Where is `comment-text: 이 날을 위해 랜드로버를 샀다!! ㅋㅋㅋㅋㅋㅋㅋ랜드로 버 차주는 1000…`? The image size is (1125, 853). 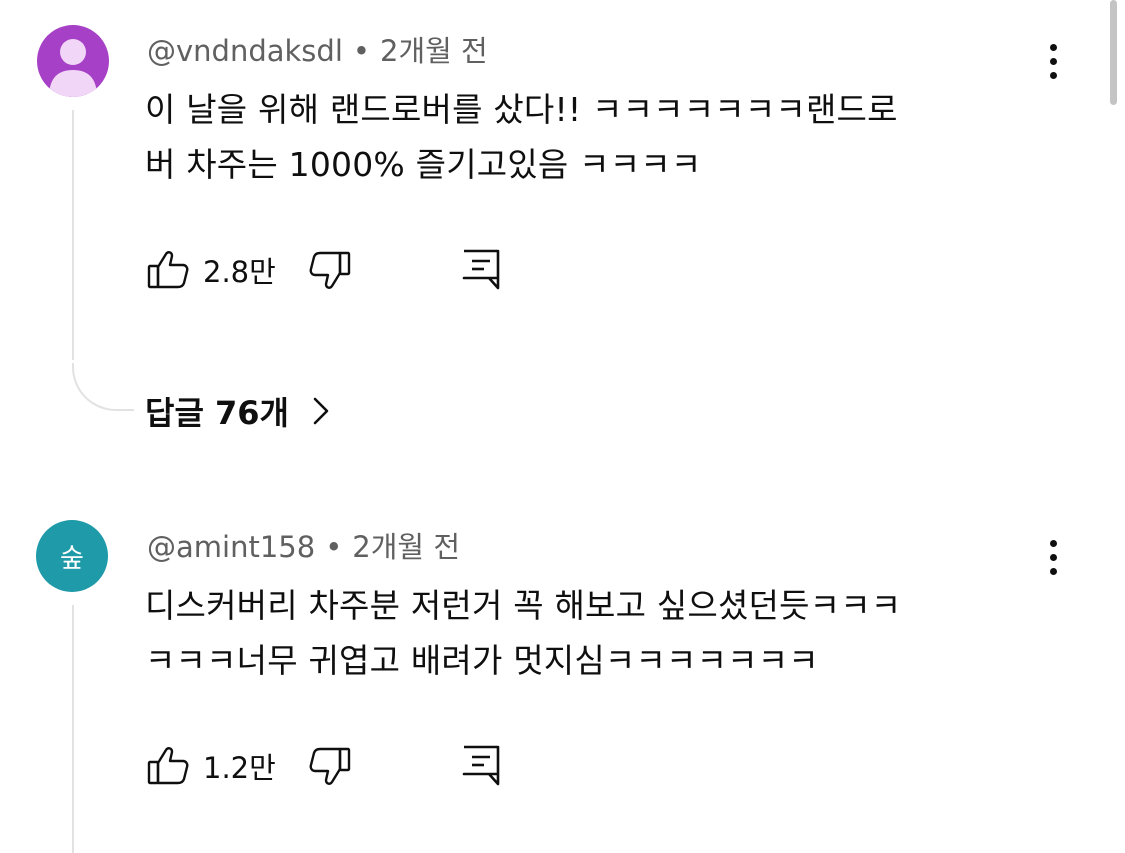
comment-text: 이 날을 위해 랜드로버를 샀다!! ㅋㅋㅋㅋㅋㅋㅋ랜드로 버 차주는 1000… is located at coordinates (595, 137).